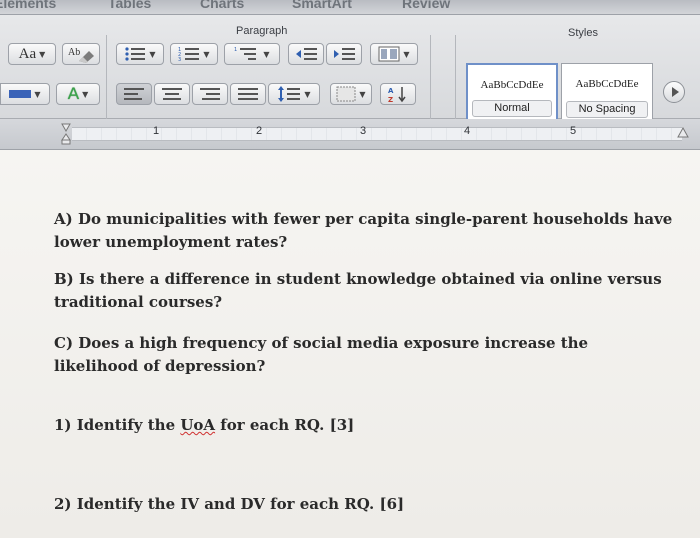  Describe the element at coordinates (389, 54) in the screenshot. I see `columns-icon` at that location.